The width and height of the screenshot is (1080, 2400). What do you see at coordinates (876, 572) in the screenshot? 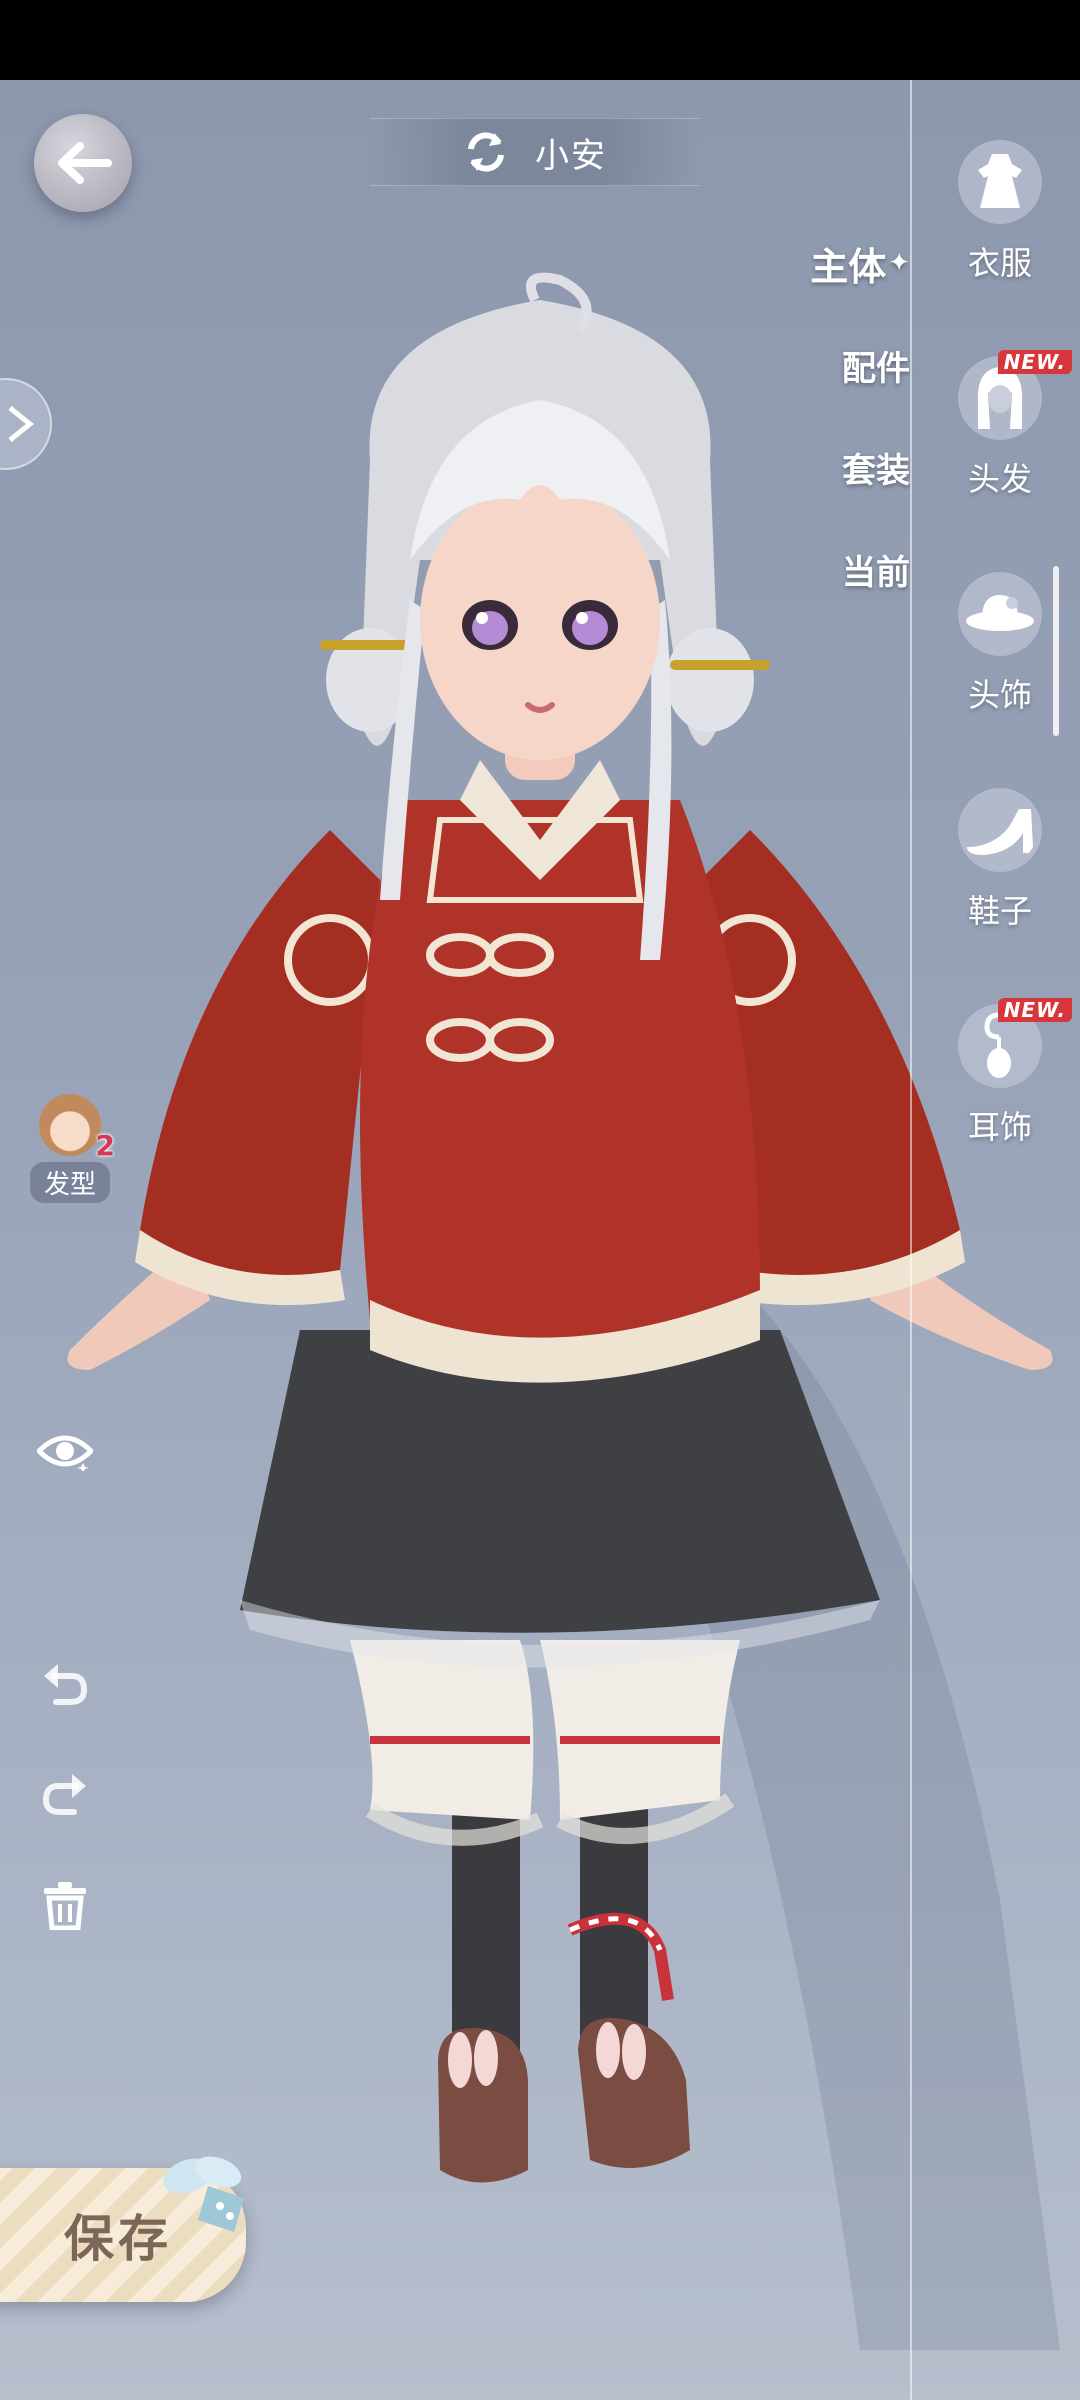
I see `tab-current-label: 当前` at bounding box center [876, 572].